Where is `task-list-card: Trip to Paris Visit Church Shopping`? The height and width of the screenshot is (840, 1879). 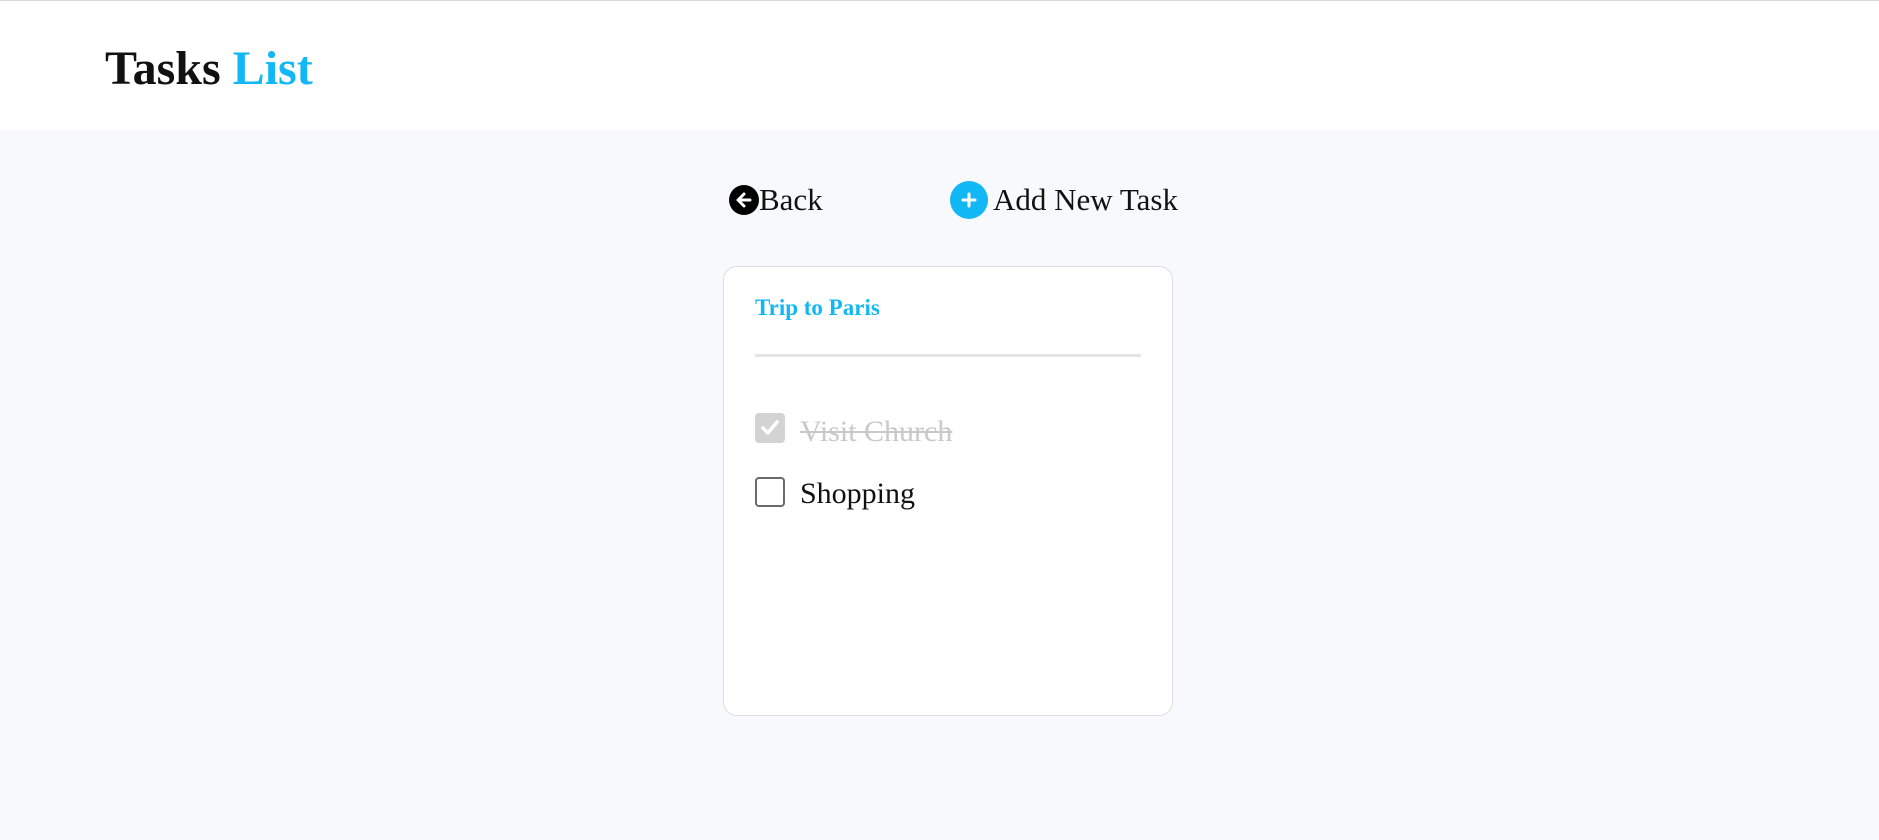
task-list-card: Trip to Paris Visit Church Shopping is located at coordinates (948, 491).